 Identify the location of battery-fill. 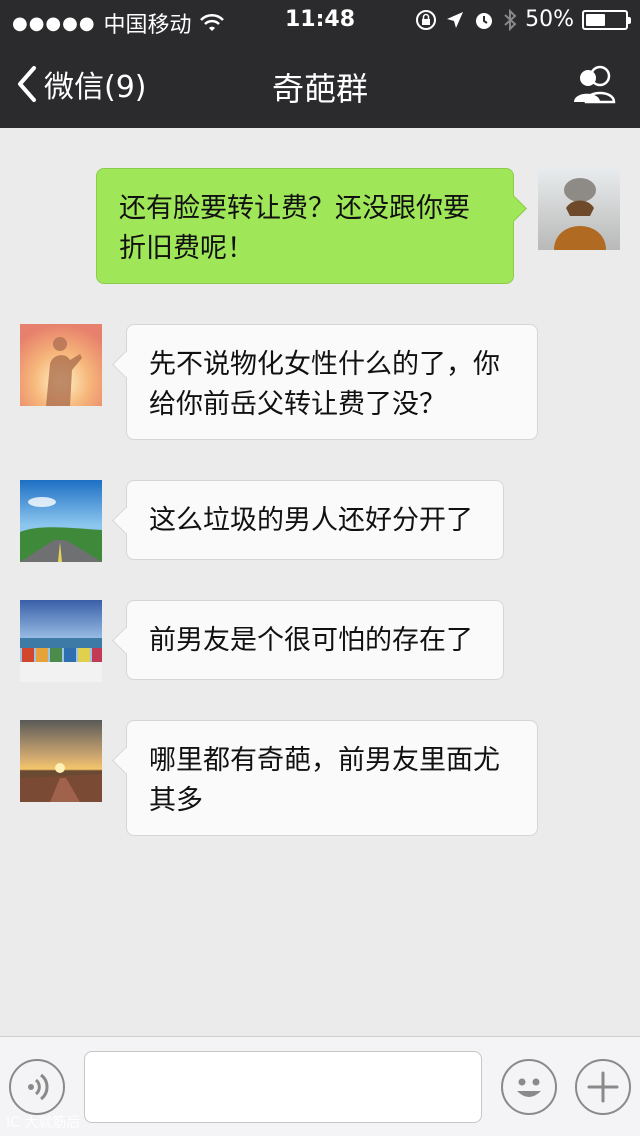
(595, 19).